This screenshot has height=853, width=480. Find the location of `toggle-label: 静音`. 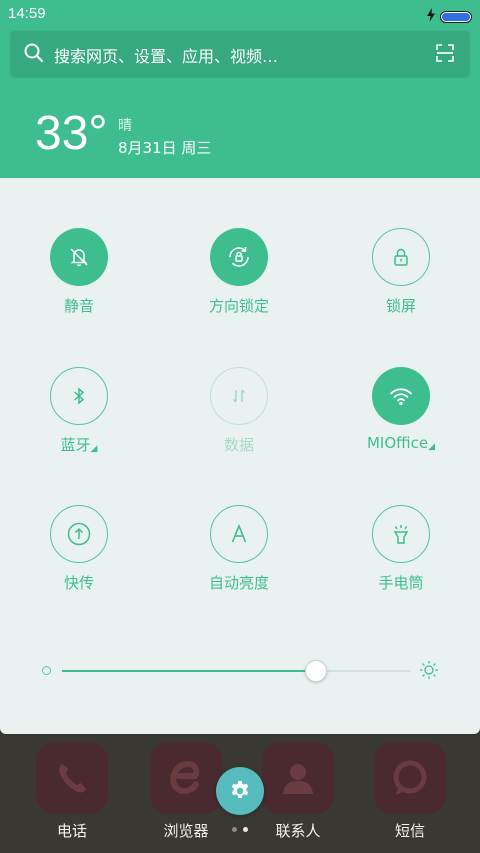

toggle-label: 静音 is located at coordinates (78, 306).